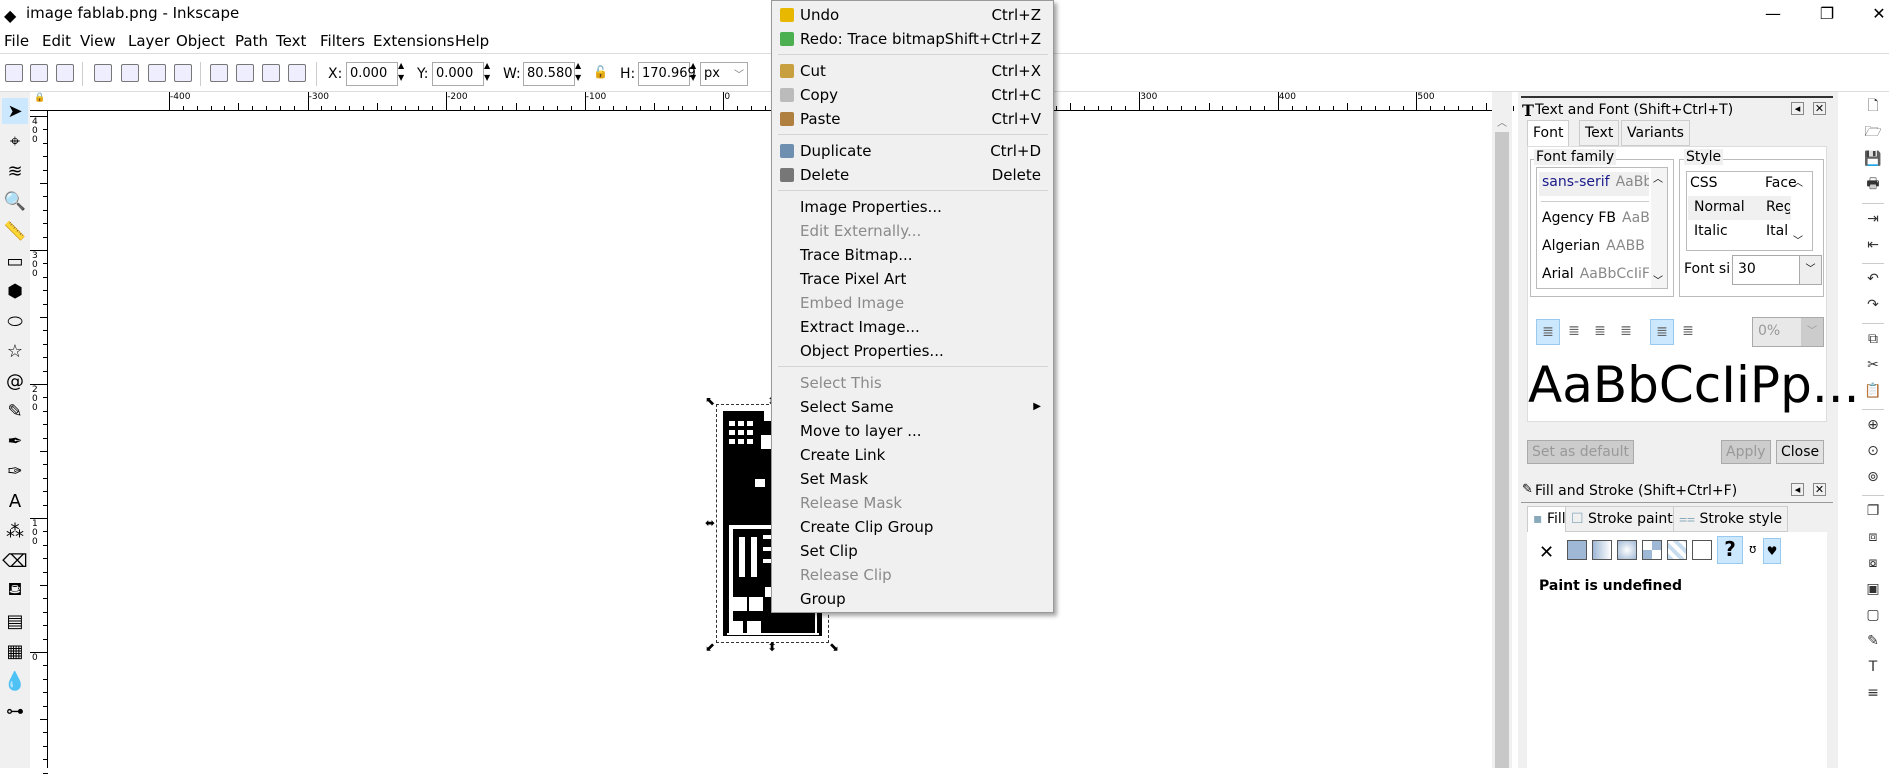 The width and height of the screenshot is (1889, 774). Describe the element at coordinates (1873, 563) in the screenshot. I see `unlink-clone-icon: ⧇` at that location.